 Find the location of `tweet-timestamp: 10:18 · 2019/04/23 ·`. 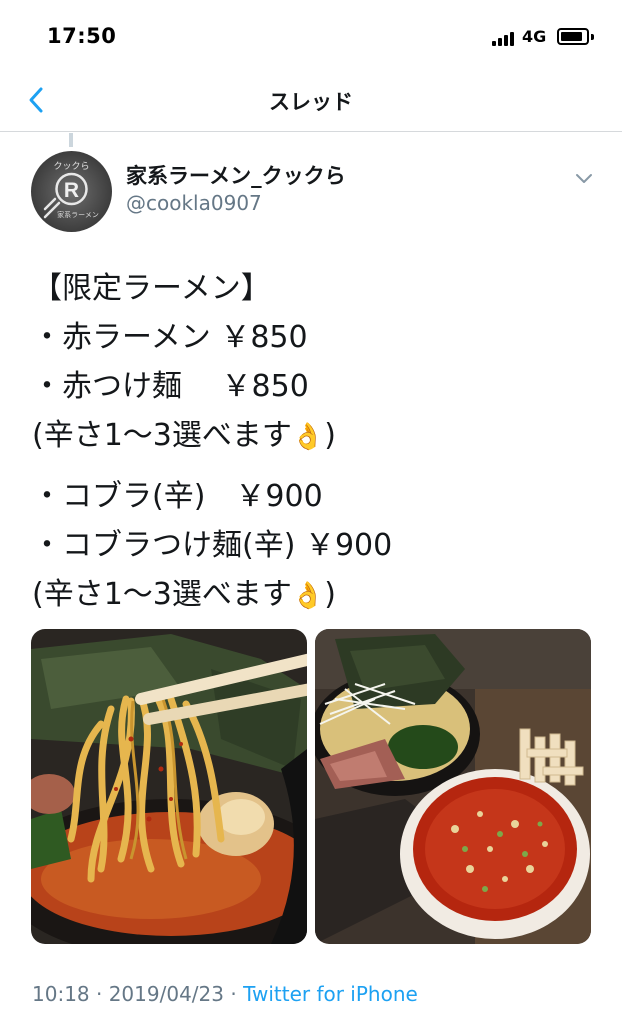

tweet-timestamp: 10:18 · 2019/04/23 · is located at coordinates (138, 994).